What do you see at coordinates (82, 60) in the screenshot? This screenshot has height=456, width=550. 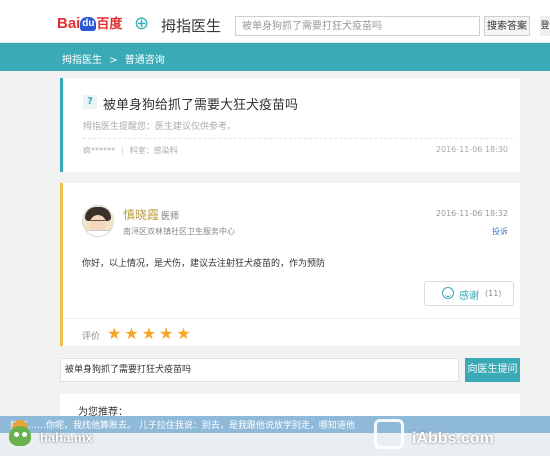 I see `breadcrumb-home: 拇指医生` at bounding box center [82, 60].